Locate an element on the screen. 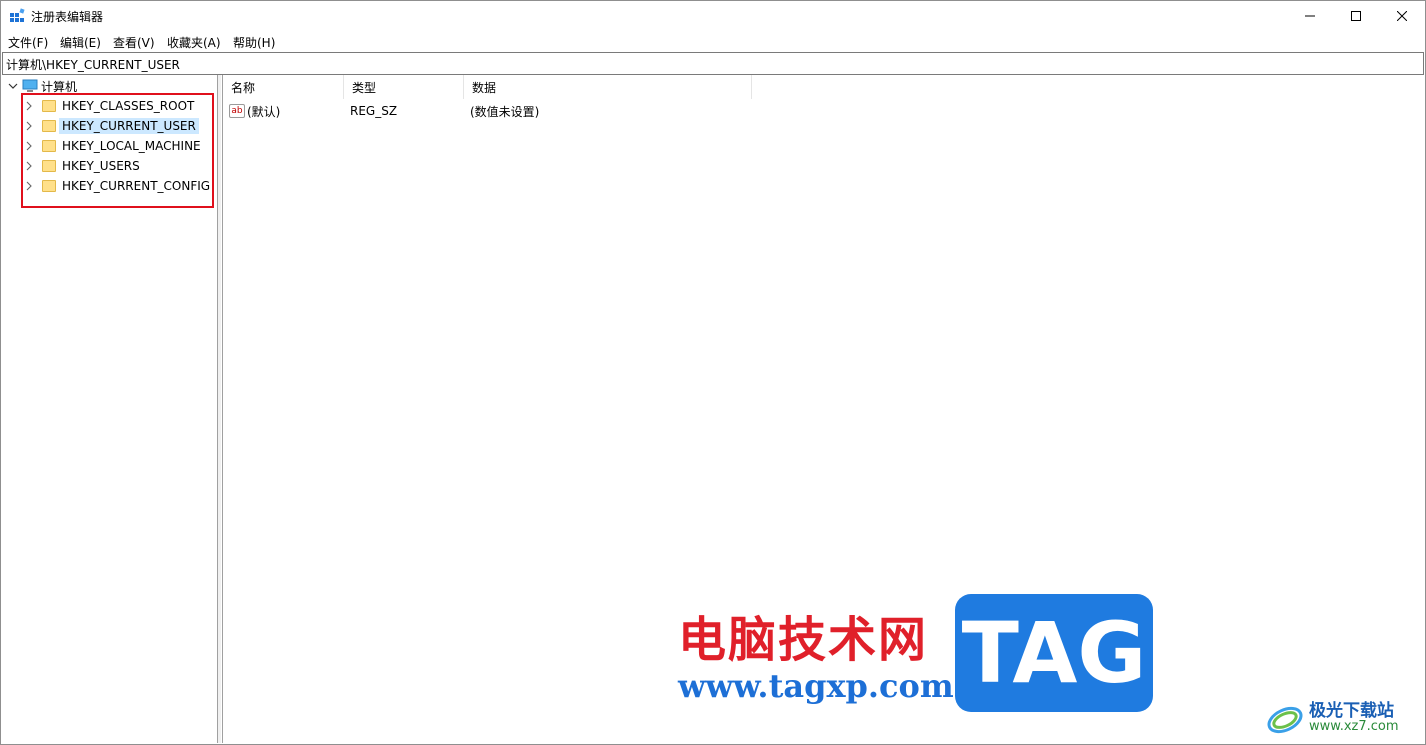 Image resolution: width=1426 pixels, height=745 pixels. value-data-text: (数值未设置) is located at coordinates (505, 111).